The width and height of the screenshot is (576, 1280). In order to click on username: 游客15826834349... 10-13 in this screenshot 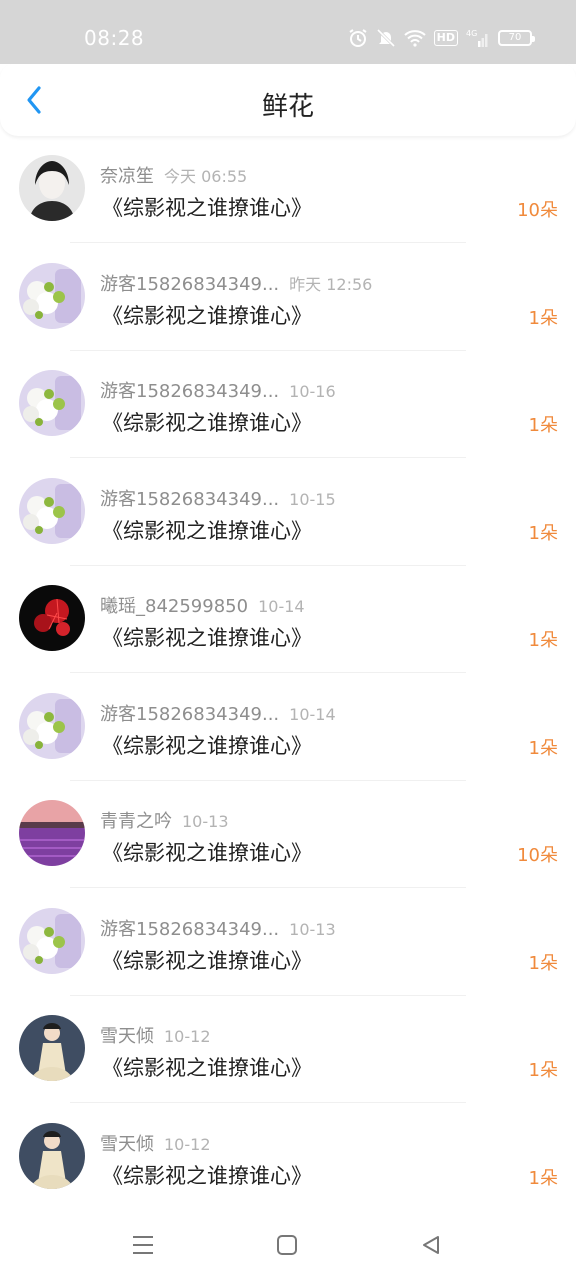, I will do `click(218, 928)`.